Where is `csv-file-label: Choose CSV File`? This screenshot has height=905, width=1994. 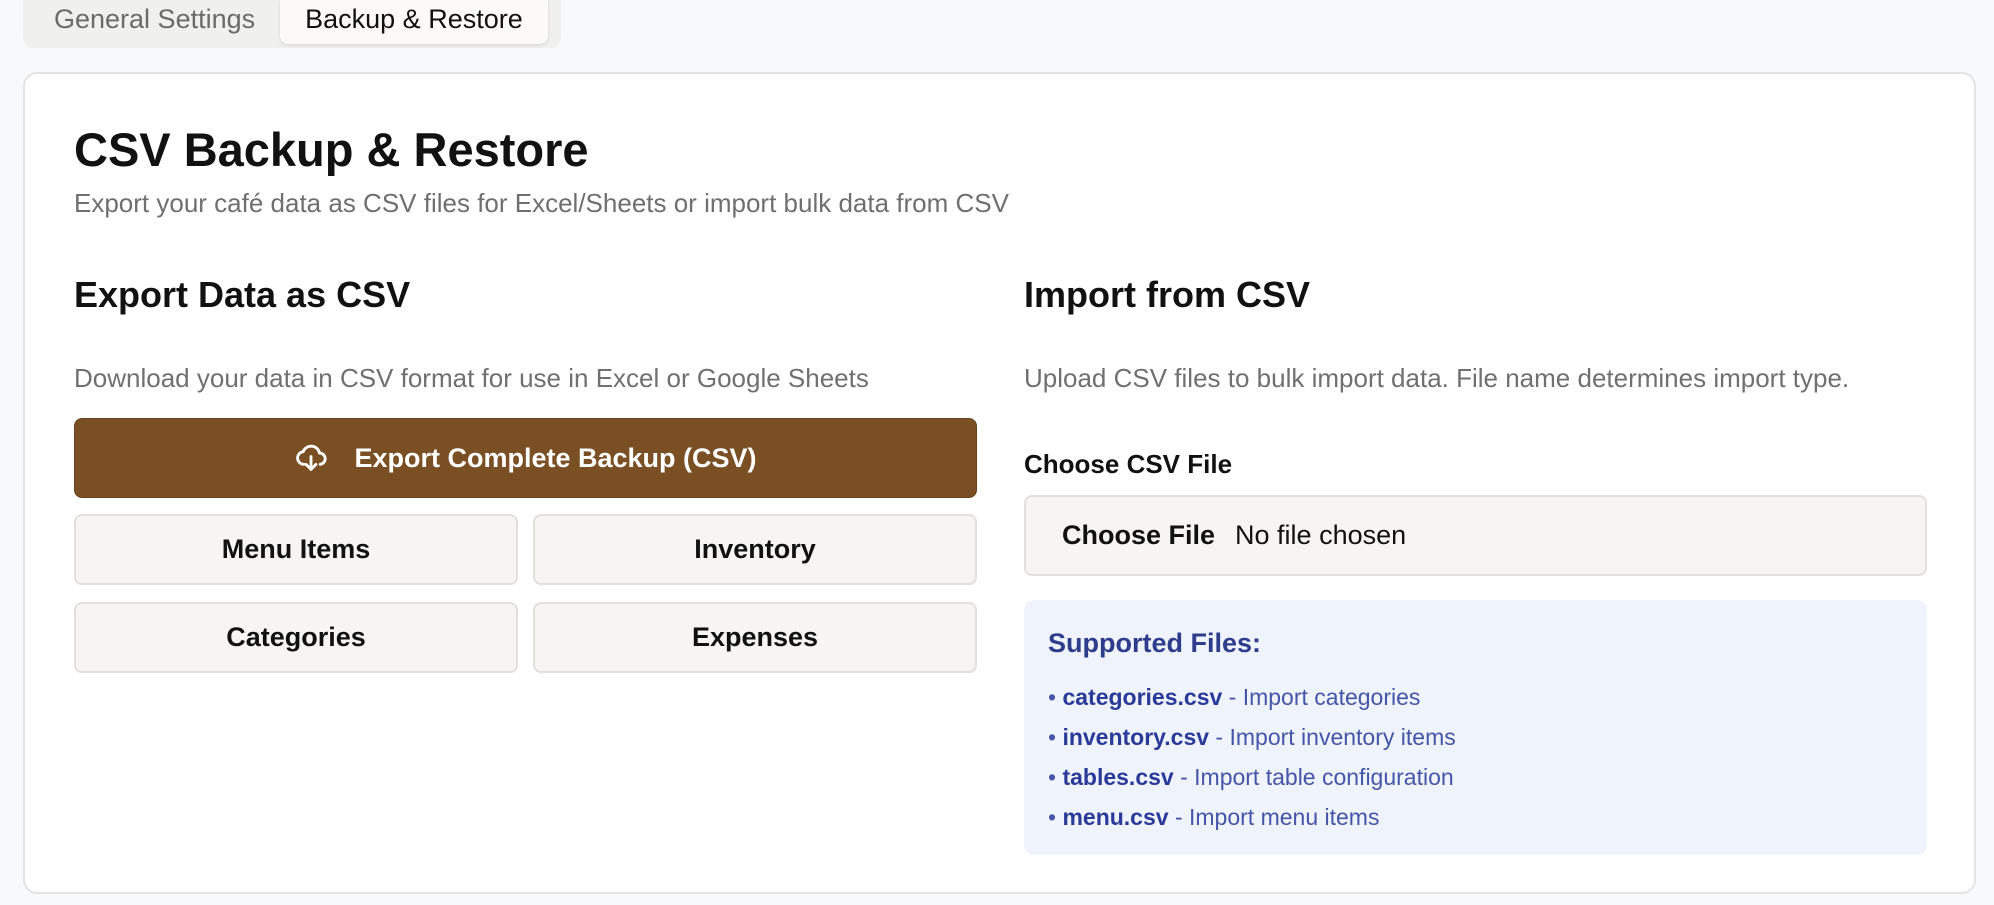
csv-file-label: Choose CSV File is located at coordinates (1128, 464).